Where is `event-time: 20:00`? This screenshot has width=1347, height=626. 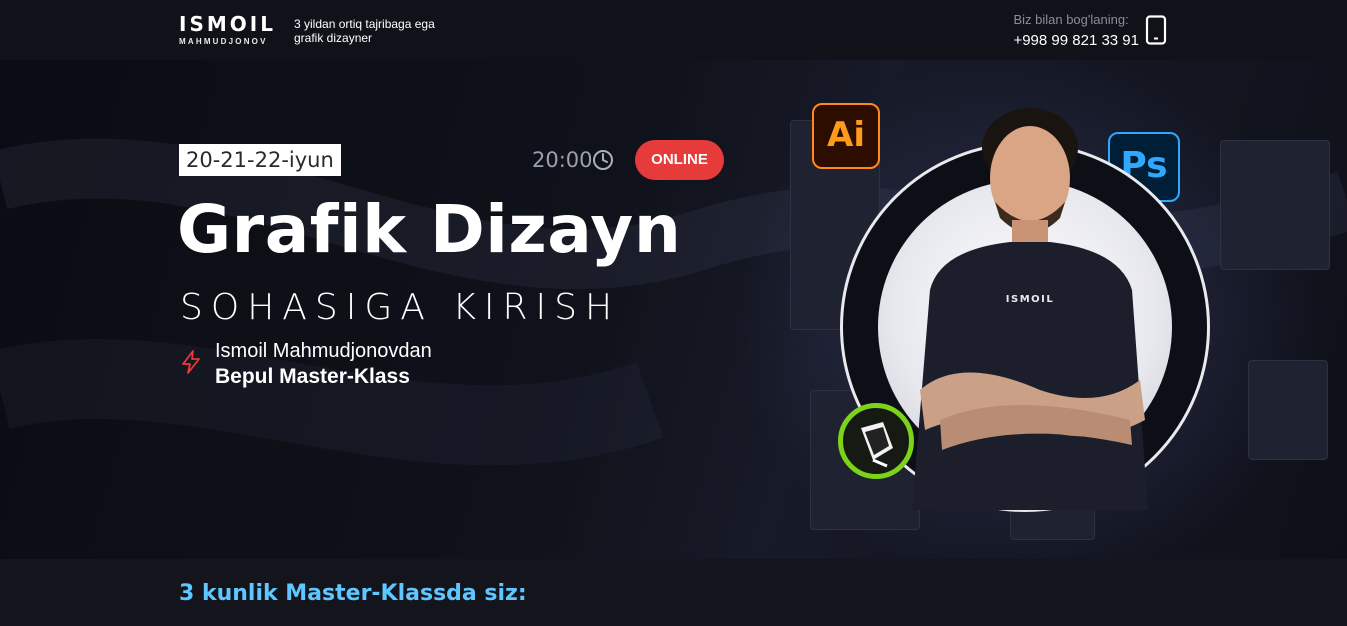
event-time: 20:00 is located at coordinates (562, 160).